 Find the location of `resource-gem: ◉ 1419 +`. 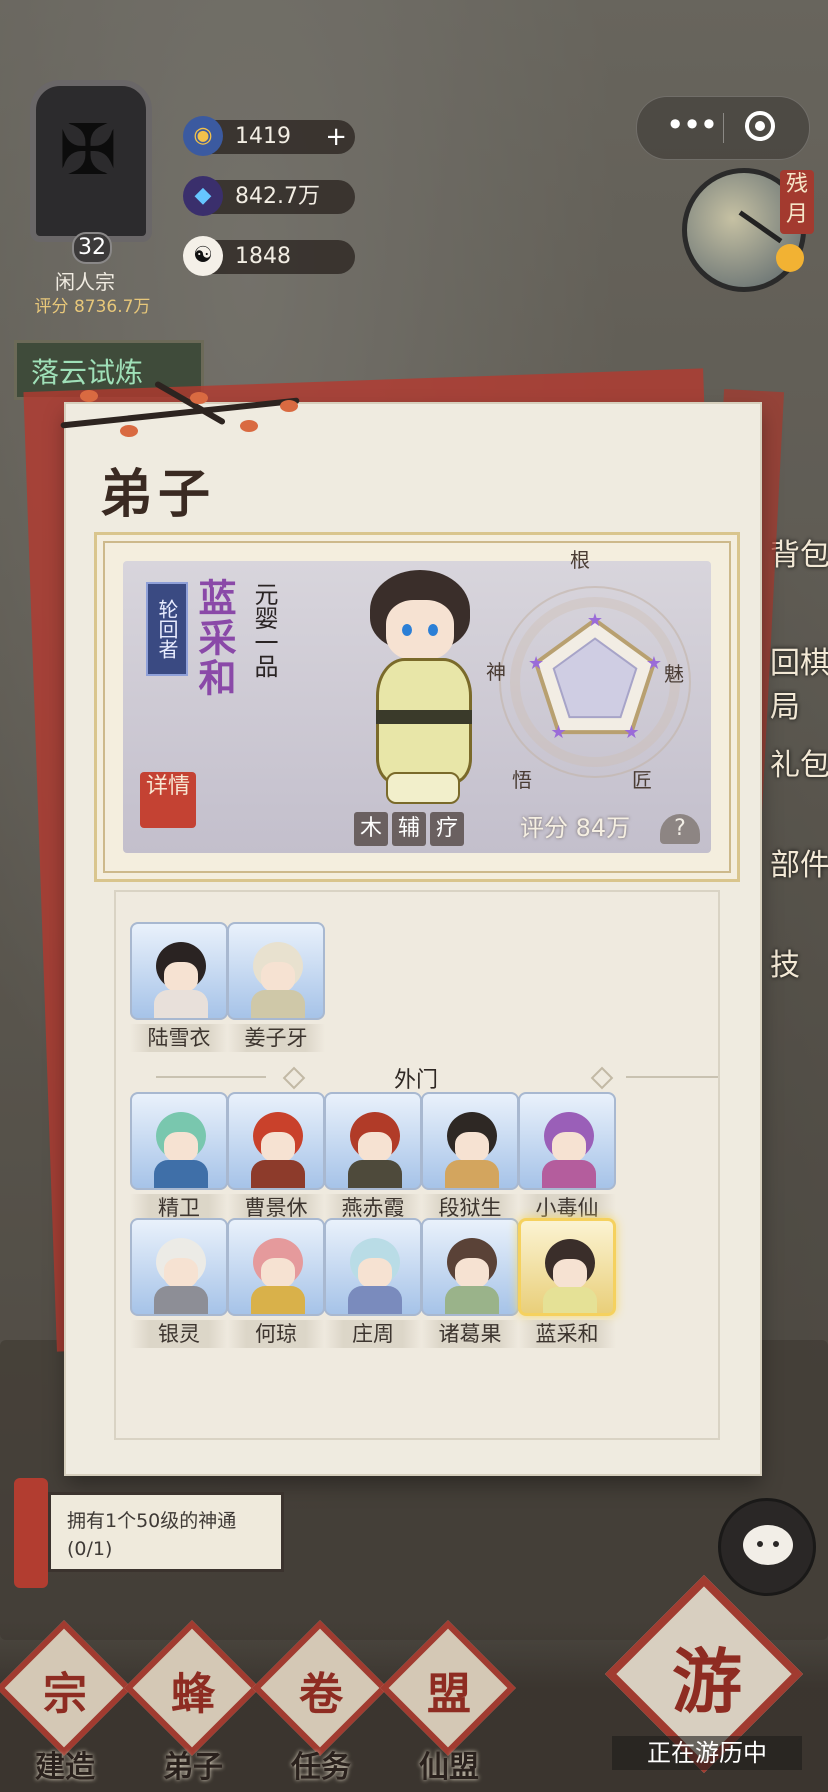

resource-gem: ◉ 1419 + is located at coordinates (269, 136).